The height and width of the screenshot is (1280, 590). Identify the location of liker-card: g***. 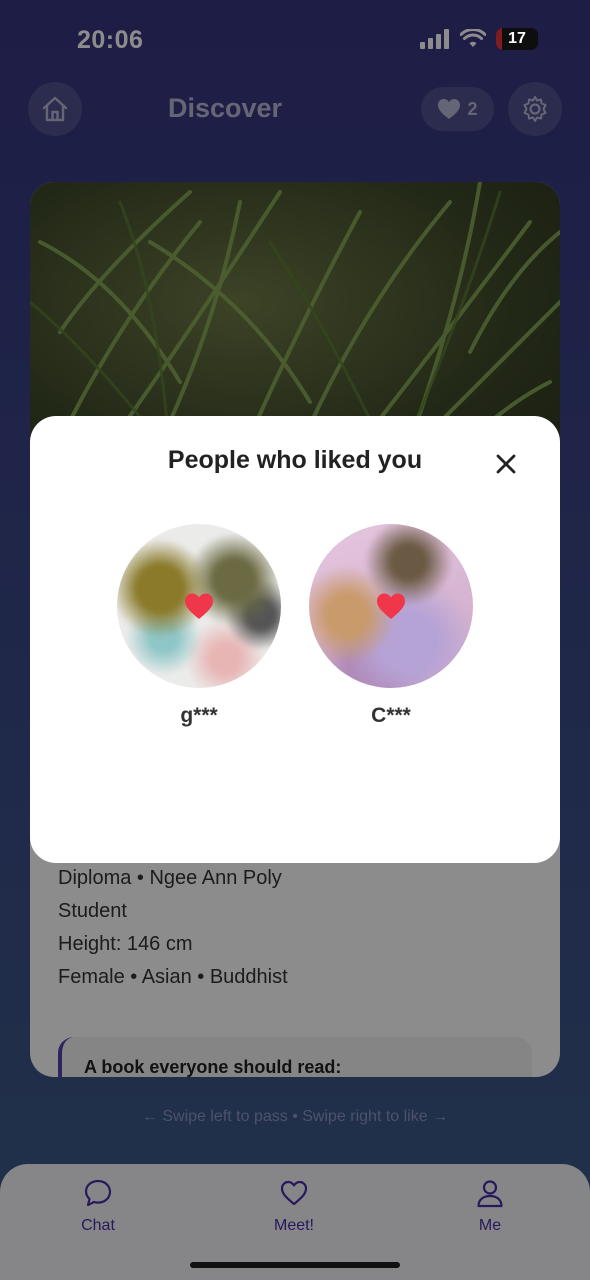
(199, 626).